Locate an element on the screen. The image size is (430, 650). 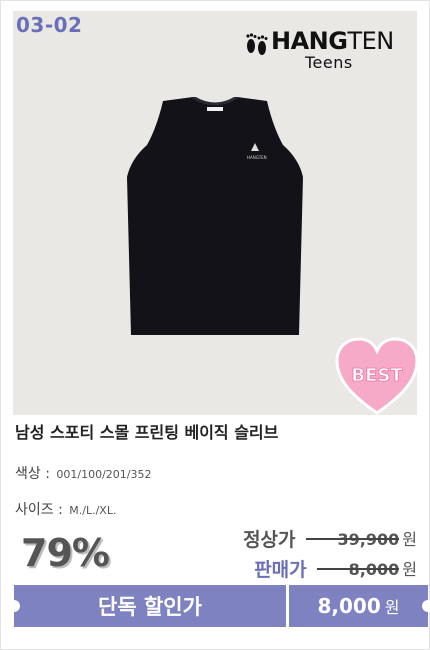
brand-logo: HANGTEN Teens is located at coordinates (322, 48).